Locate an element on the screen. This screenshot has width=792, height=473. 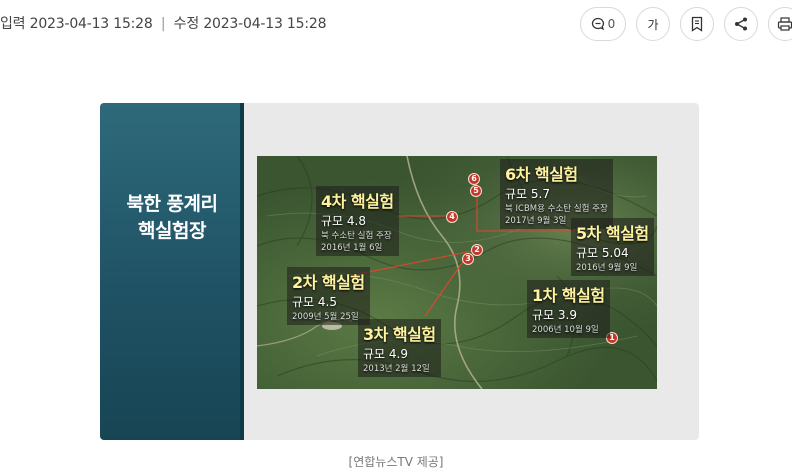
test-label-1-box: 1차 핵실험 규모 3.9 2006년 10월 9일 is located at coordinates (568, 309).